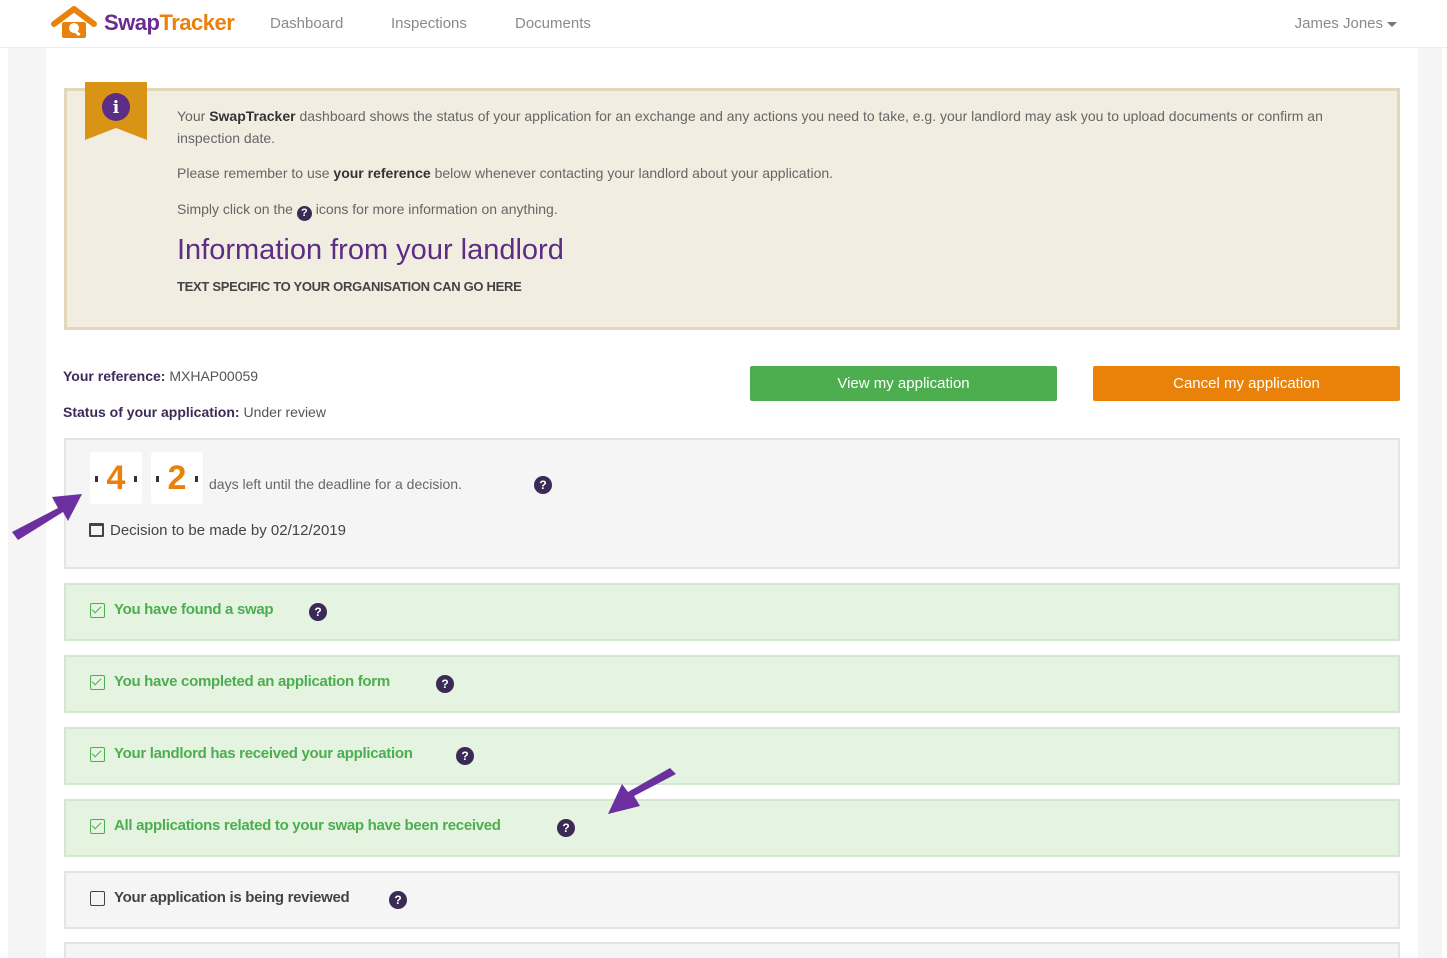 This screenshot has height=958, width=1447. I want to click on house-logo-icon, so click(74, 22).